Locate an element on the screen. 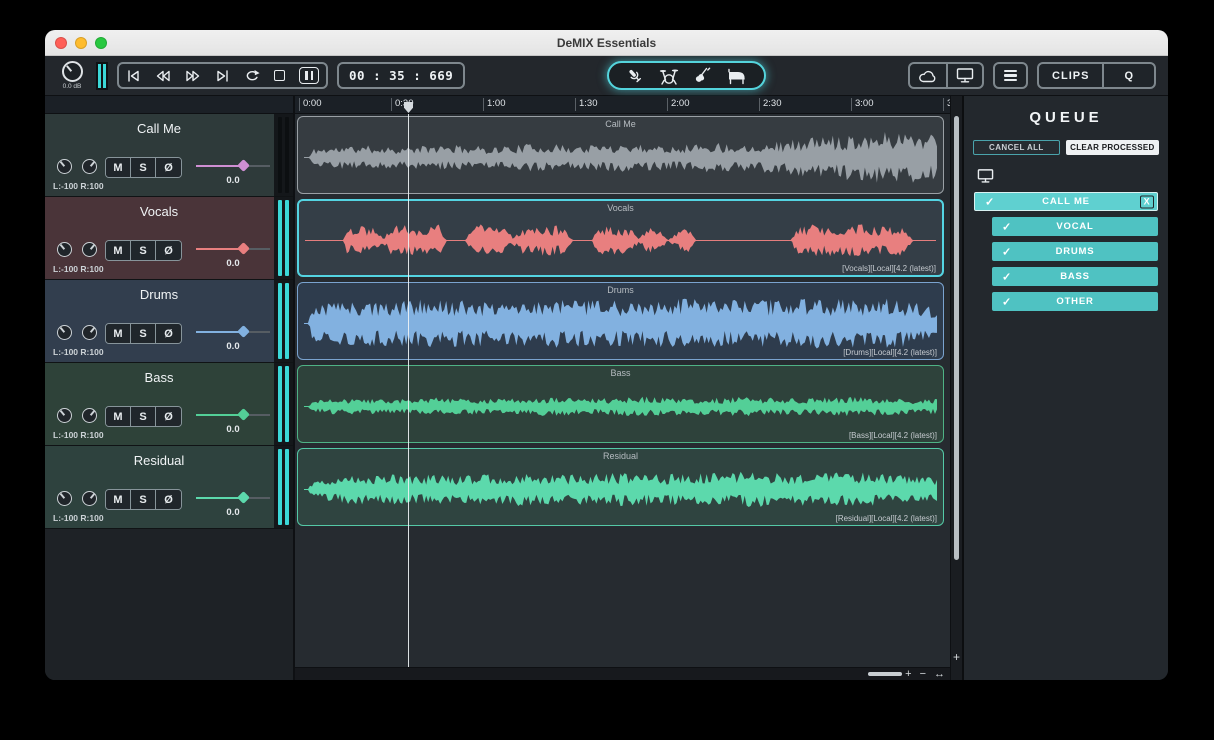 The height and width of the screenshot is (740, 1214). microphone-icon is located at coordinates (635, 76).